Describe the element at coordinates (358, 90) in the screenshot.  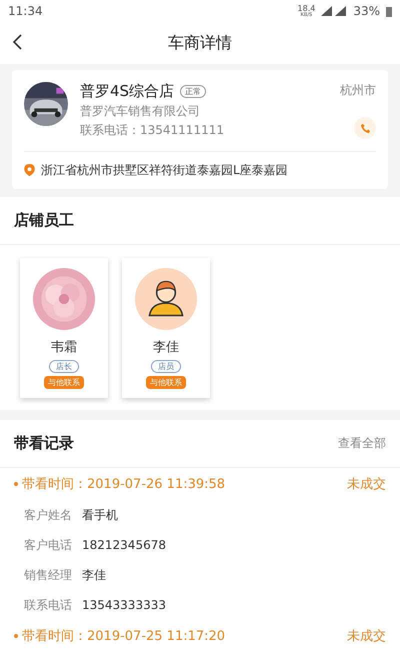
I see `city-label: 杭州市` at that location.